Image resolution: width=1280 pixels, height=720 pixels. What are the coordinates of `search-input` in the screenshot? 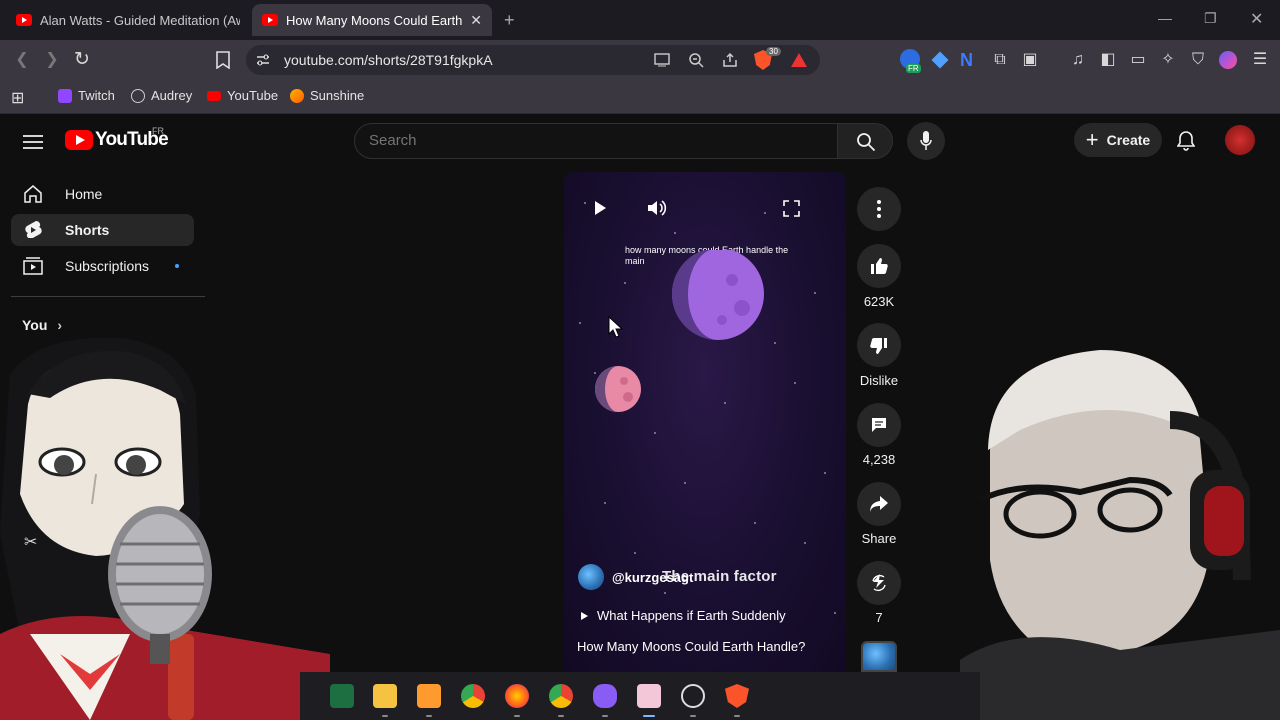 It's located at (569, 140).